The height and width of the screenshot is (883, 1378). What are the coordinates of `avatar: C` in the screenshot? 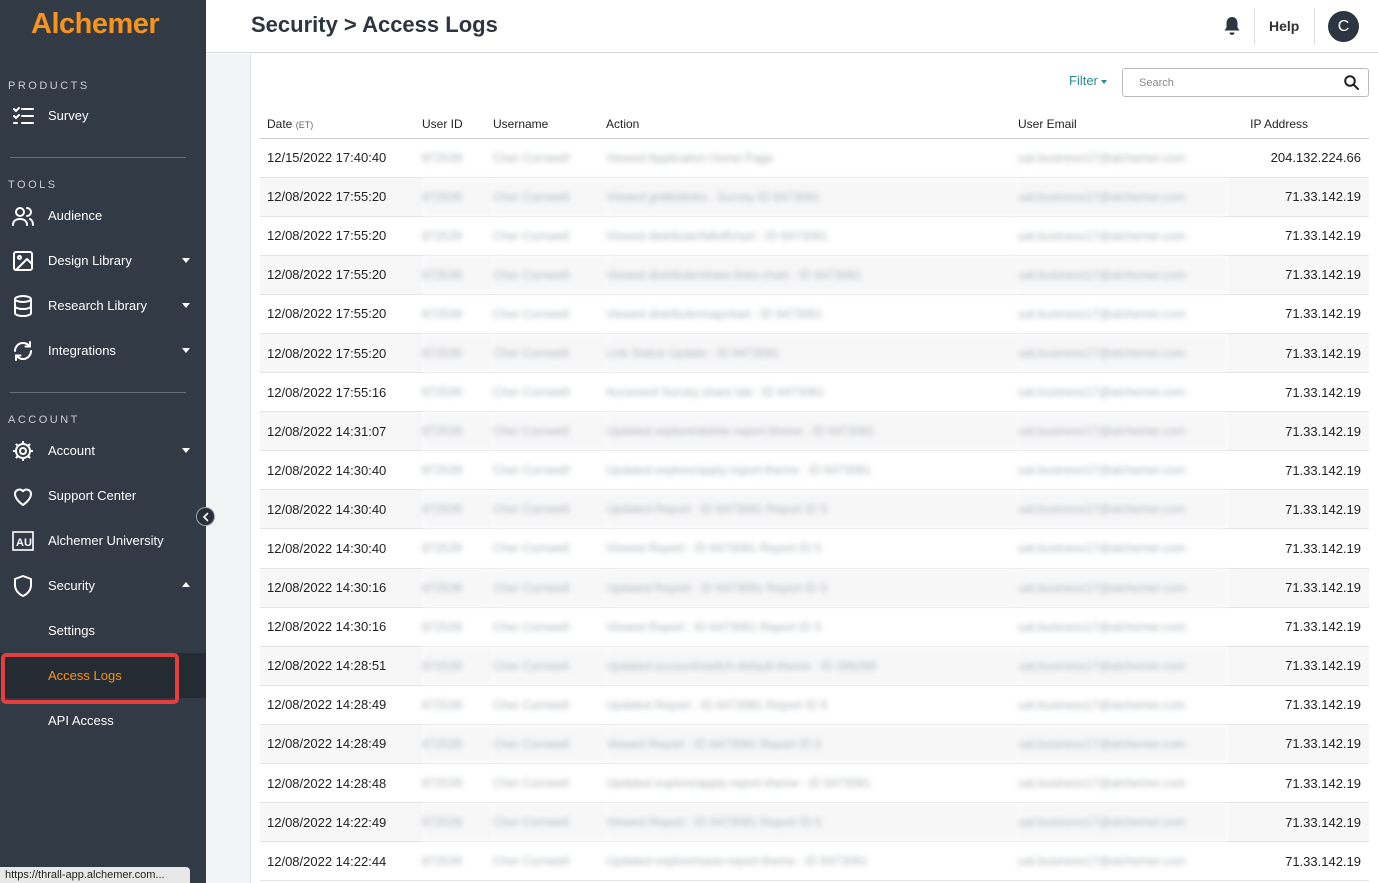 It's located at (1343, 26).